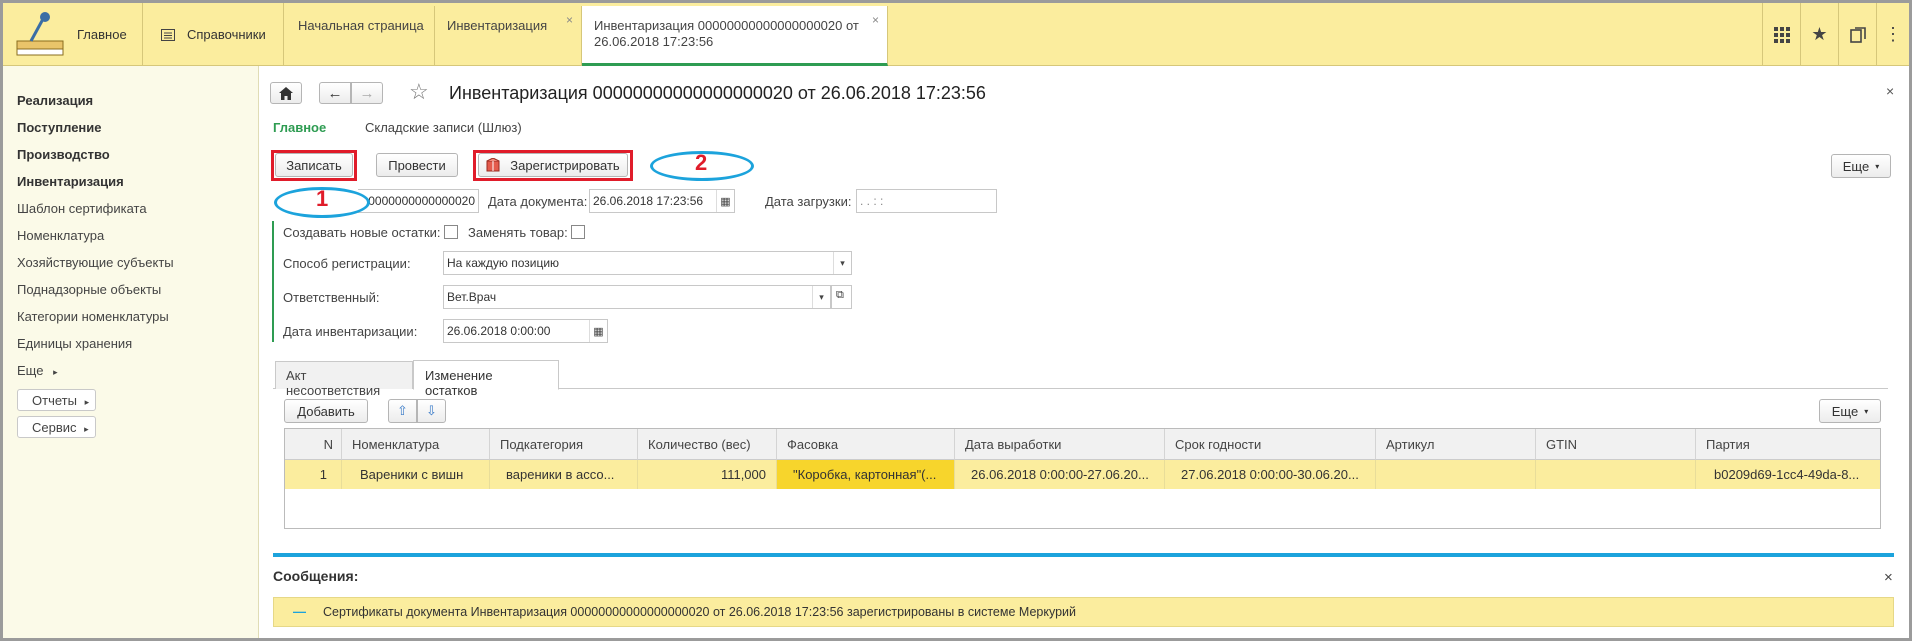  I want to click on registration-method-value: На каждую позицию, so click(503, 263).